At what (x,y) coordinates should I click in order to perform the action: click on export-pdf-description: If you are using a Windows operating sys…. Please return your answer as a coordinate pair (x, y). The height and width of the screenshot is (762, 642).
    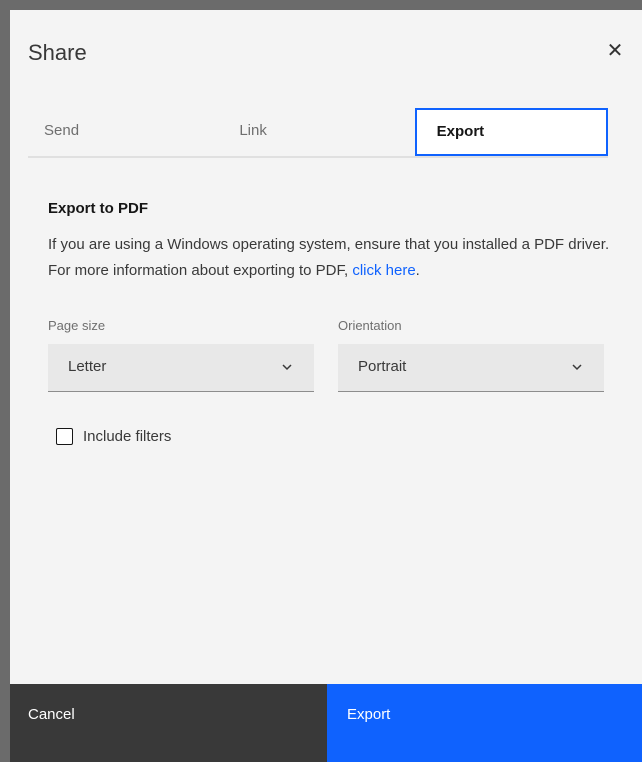
    Looking at the image, I should click on (333, 258).